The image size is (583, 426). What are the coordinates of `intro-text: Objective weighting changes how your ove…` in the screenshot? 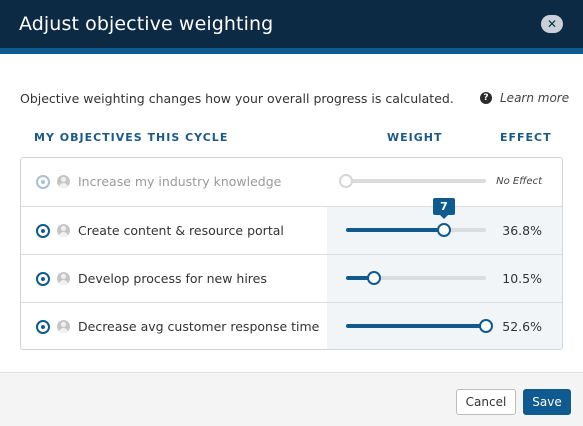 It's located at (237, 98).